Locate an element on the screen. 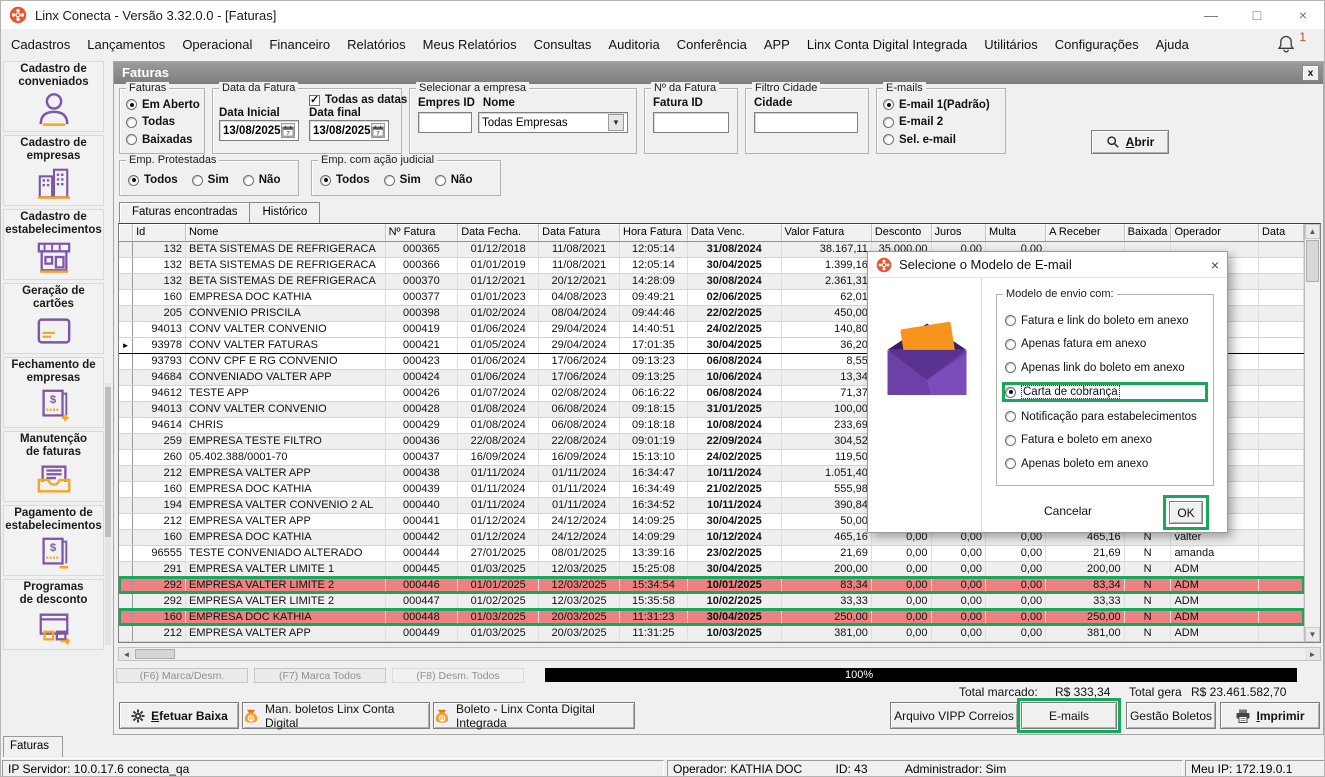 This screenshot has width=1325, height=777. column-header-n-fatura: Nº Fatura is located at coordinates (422, 233).